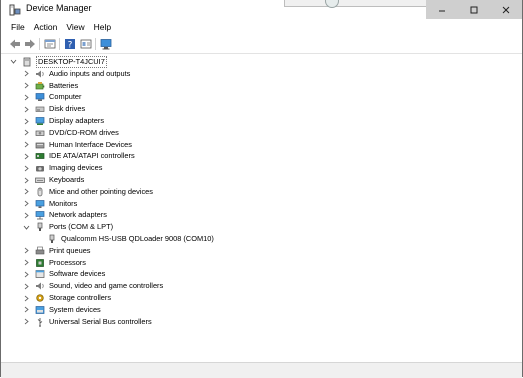 The width and height of the screenshot is (523, 378). What do you see at coordinates (75, 27) in the screenshot?
I see `menu-view: View` at bounding box center [75, 27].